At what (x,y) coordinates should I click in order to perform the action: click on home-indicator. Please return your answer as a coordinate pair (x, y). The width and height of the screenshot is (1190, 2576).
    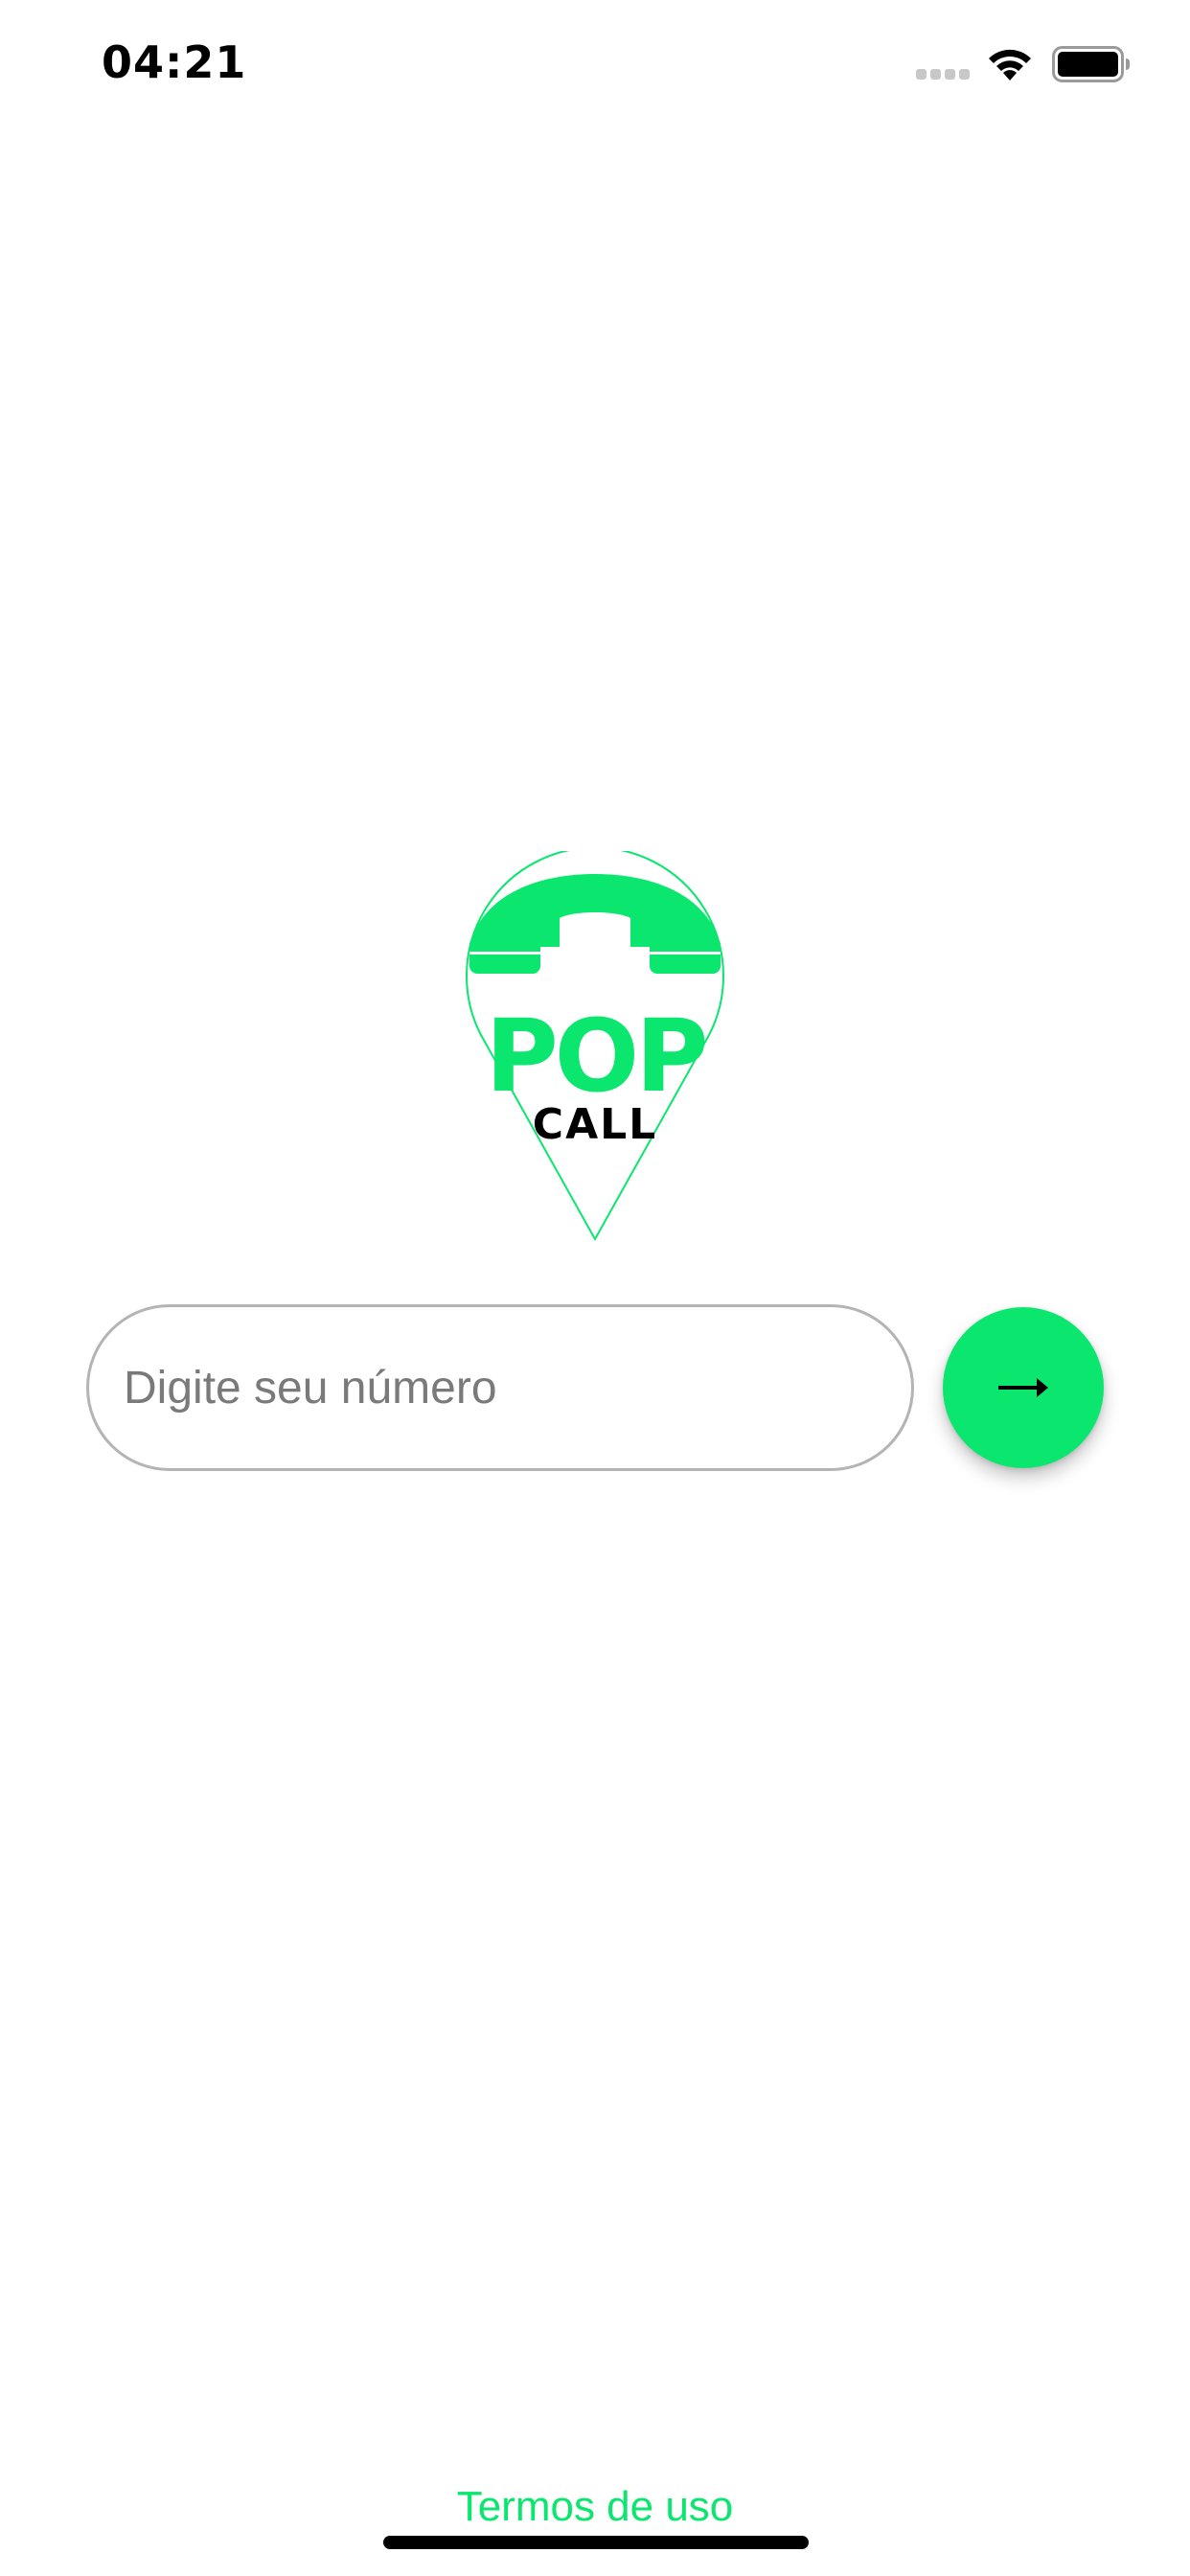
    Looking at the image, I should click on (596, 2542).